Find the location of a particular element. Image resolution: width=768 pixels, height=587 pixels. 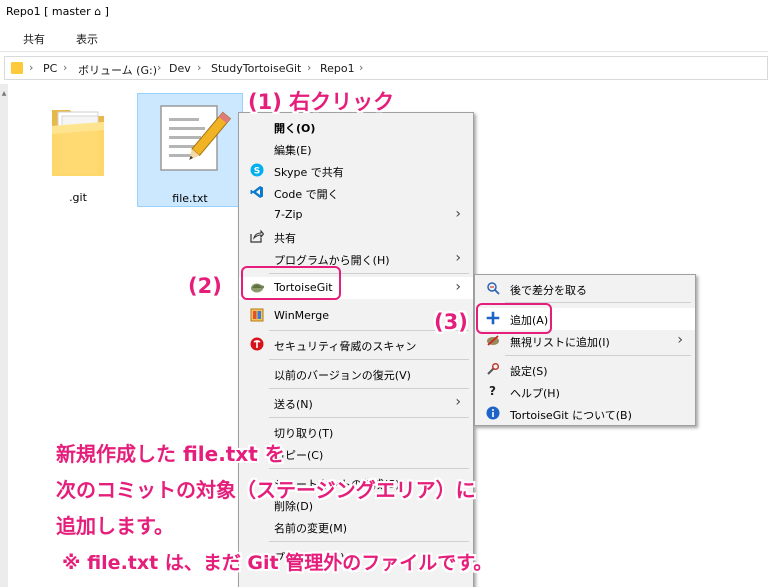

breadcrumb-dev: Dev is located at coordinates (180, 68).